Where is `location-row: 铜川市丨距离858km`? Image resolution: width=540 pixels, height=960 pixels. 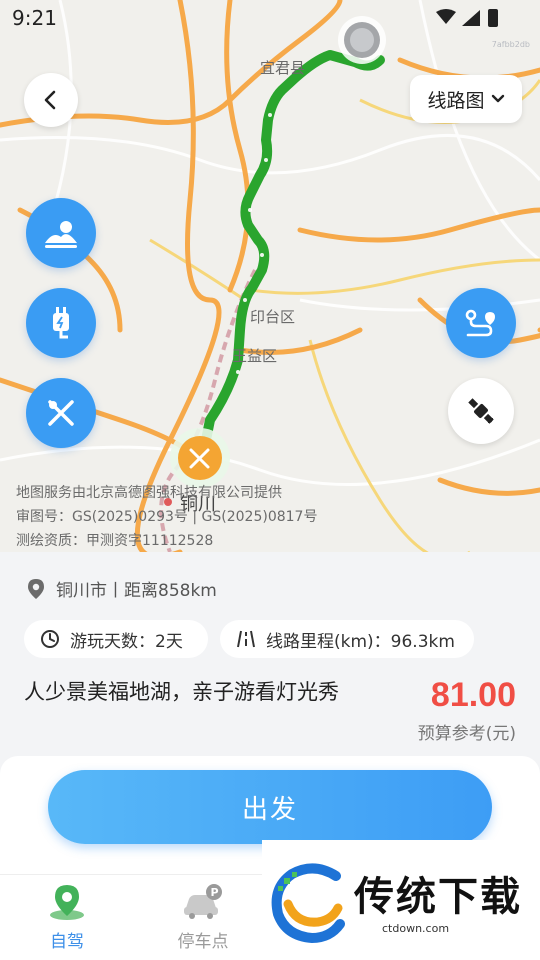 location-row: 铜川市丨距离858km is located at coordinates (121, 588).